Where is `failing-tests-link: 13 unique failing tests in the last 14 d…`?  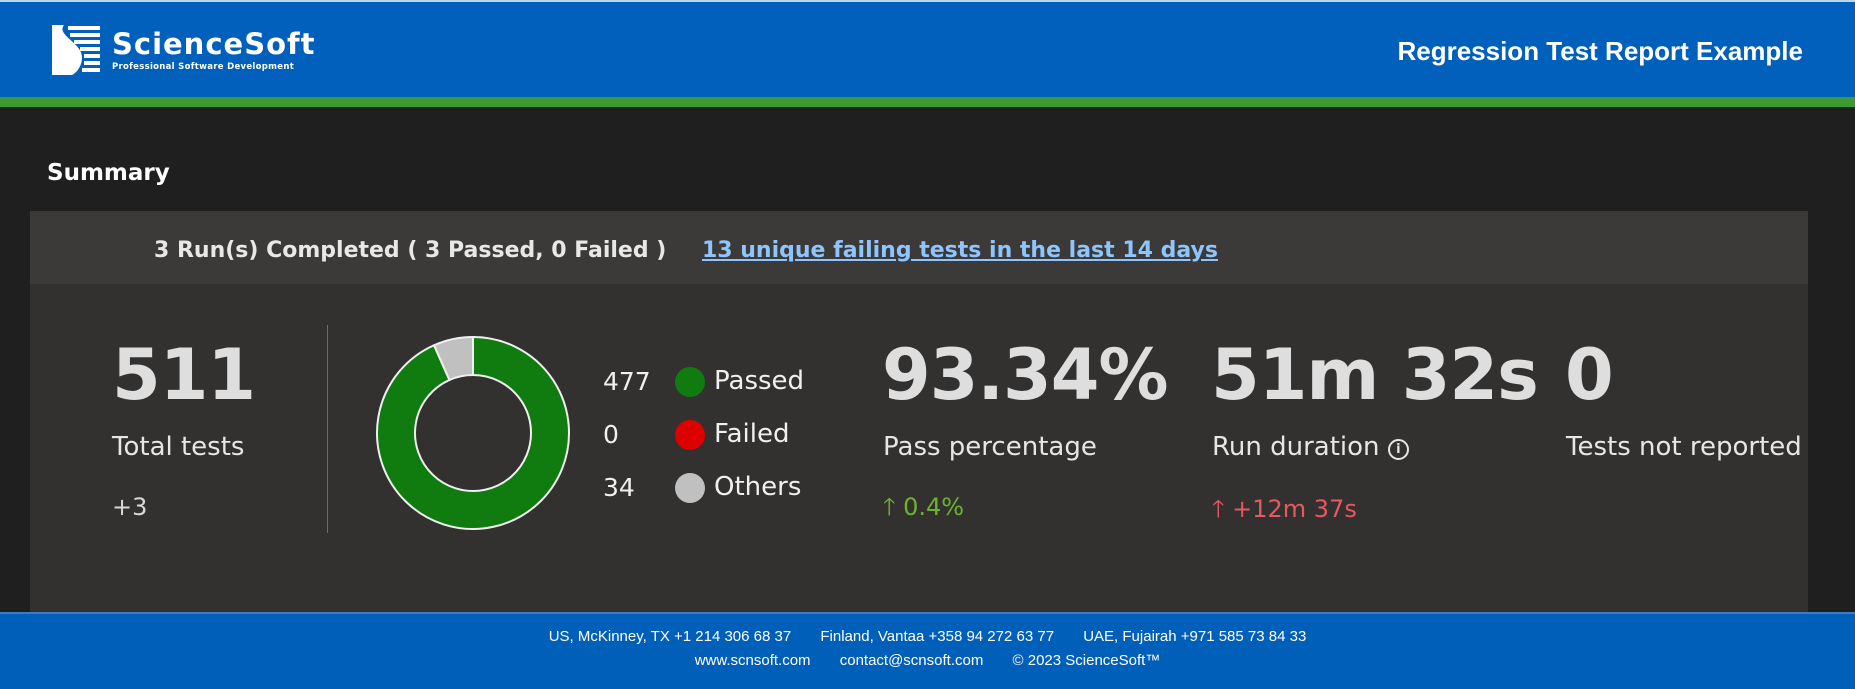 failing-tests-link: 13 unique failing tests in the last 14 d… is located at coordinates (960, 250).